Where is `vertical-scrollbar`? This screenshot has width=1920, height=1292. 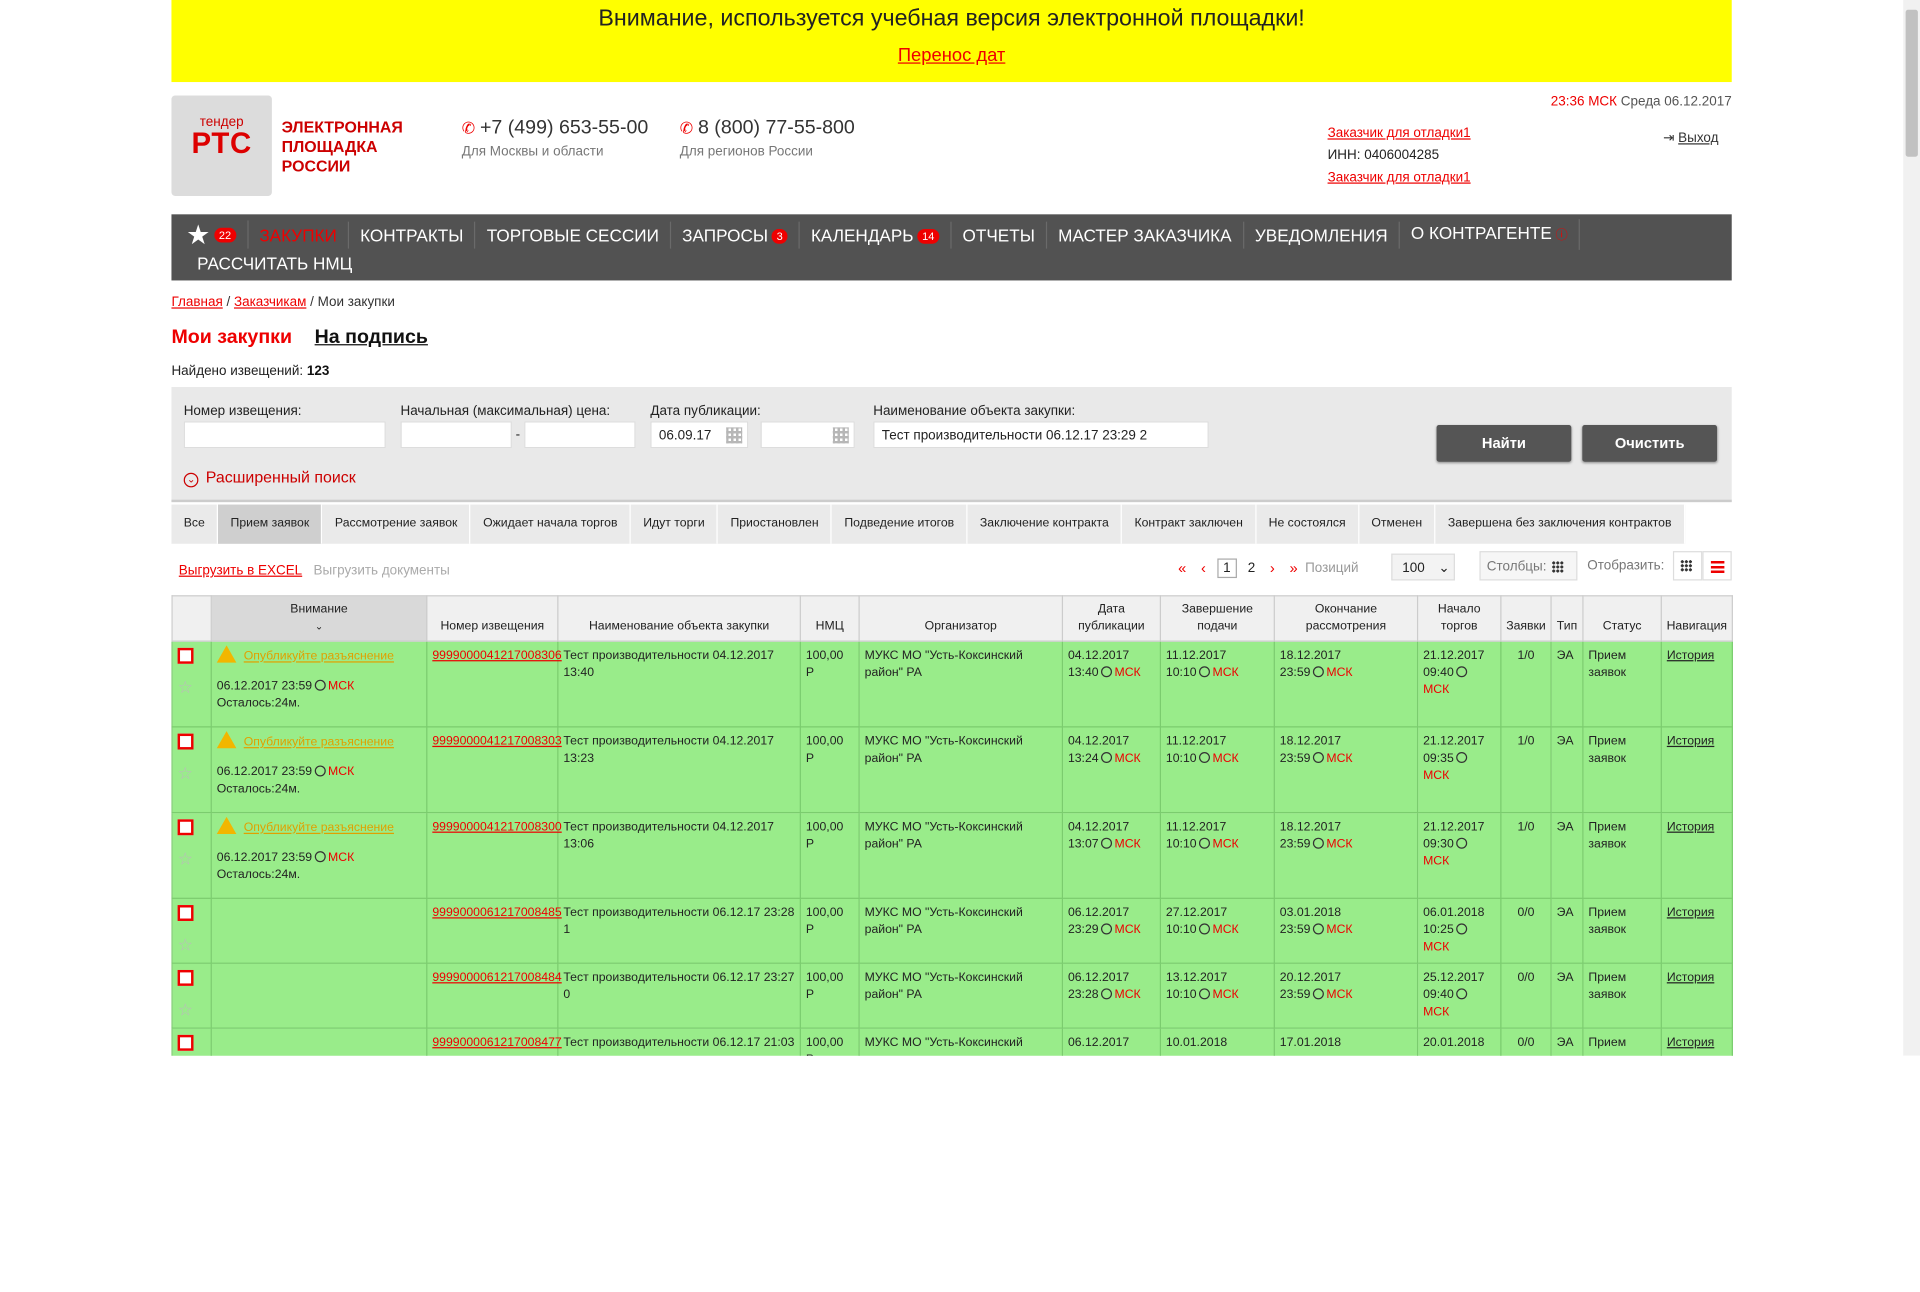 vertical-scrollbar is located at coordinates (1911, 528).